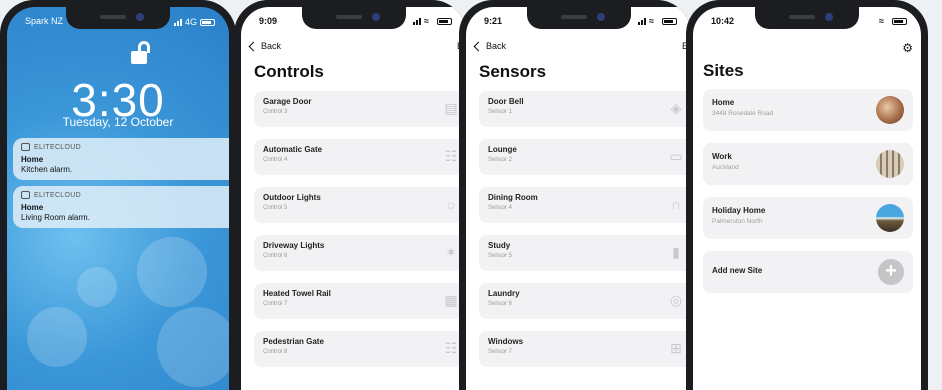  I want to click on site-item: Home 3448 Rosedale Road, so click(808, 110).